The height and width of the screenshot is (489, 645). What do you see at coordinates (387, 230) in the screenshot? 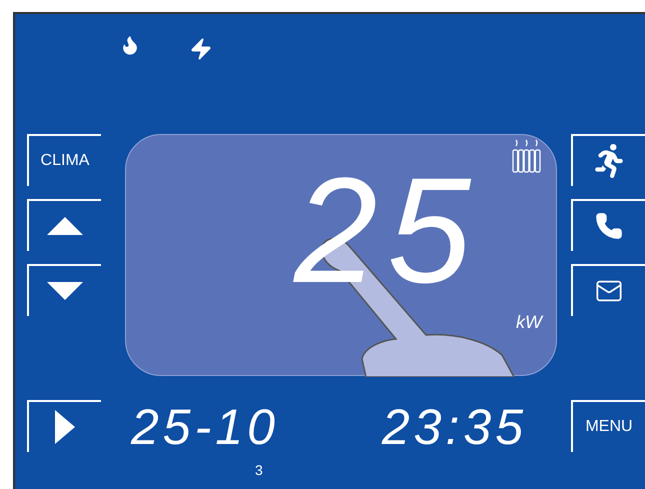
I see `power-value: 25` at bounding box center [387, 230].